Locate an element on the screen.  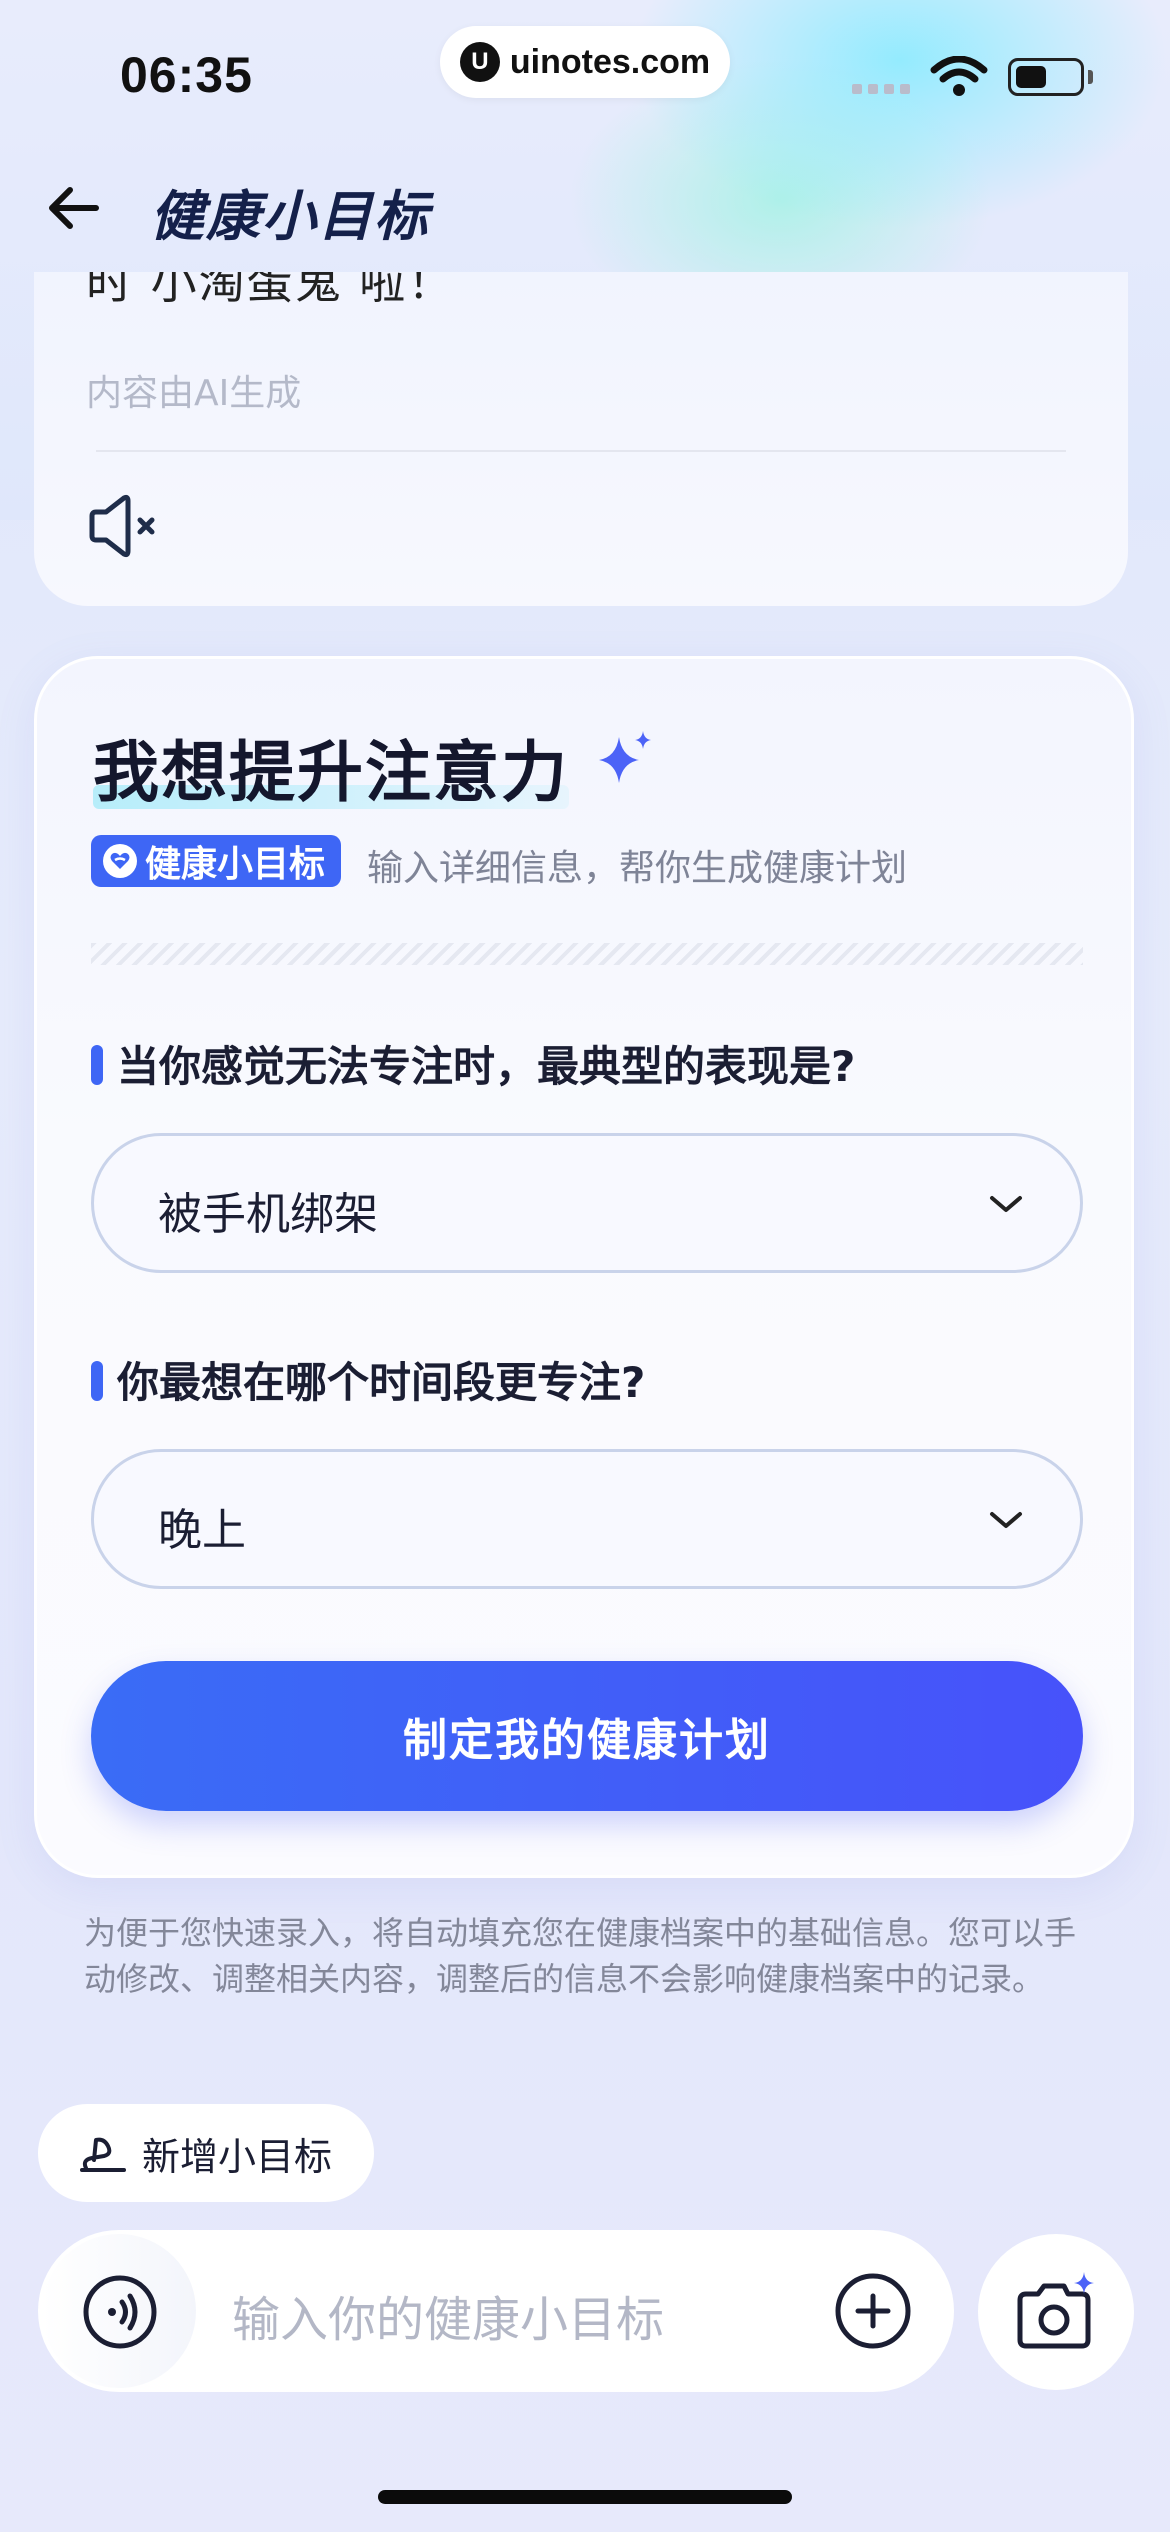
ai-camera-icon is located at coordinates (1055, 2310).